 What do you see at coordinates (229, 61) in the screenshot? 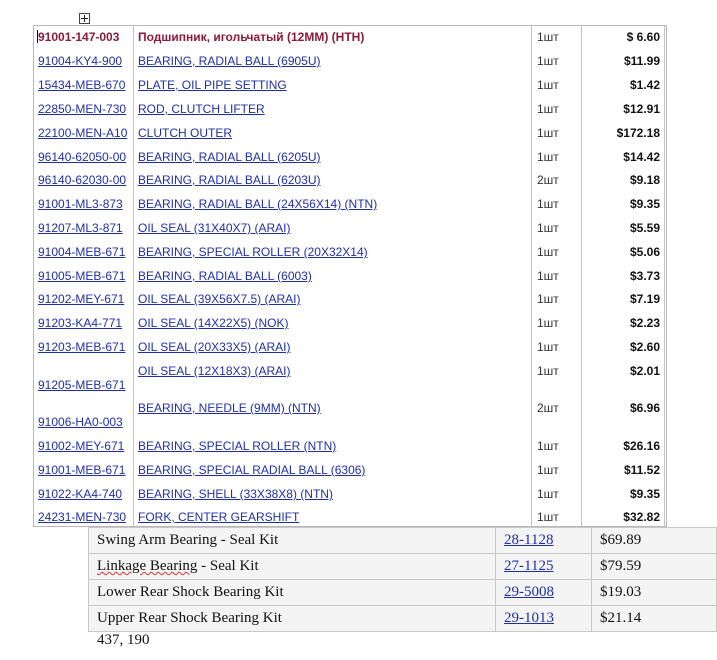
I see `part-description-link: BEARING, RADIAL BALL (6905U)` at bounding box center [229, 61].